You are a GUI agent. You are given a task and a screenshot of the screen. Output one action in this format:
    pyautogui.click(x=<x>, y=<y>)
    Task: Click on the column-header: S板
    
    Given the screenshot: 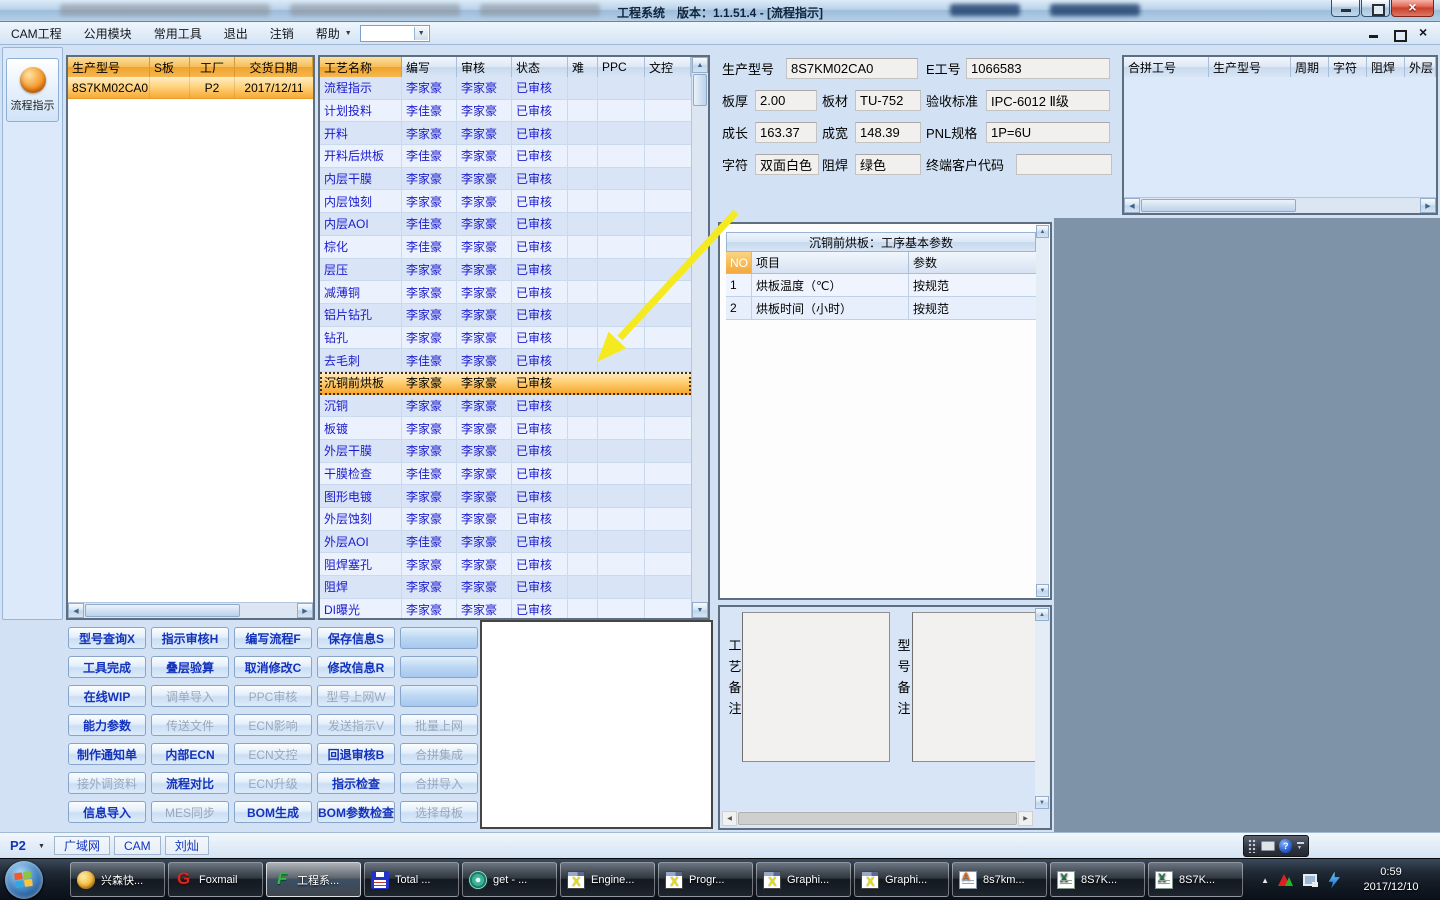 What is the action you would take?
    pyautogui.click(x=170, y=67)
    